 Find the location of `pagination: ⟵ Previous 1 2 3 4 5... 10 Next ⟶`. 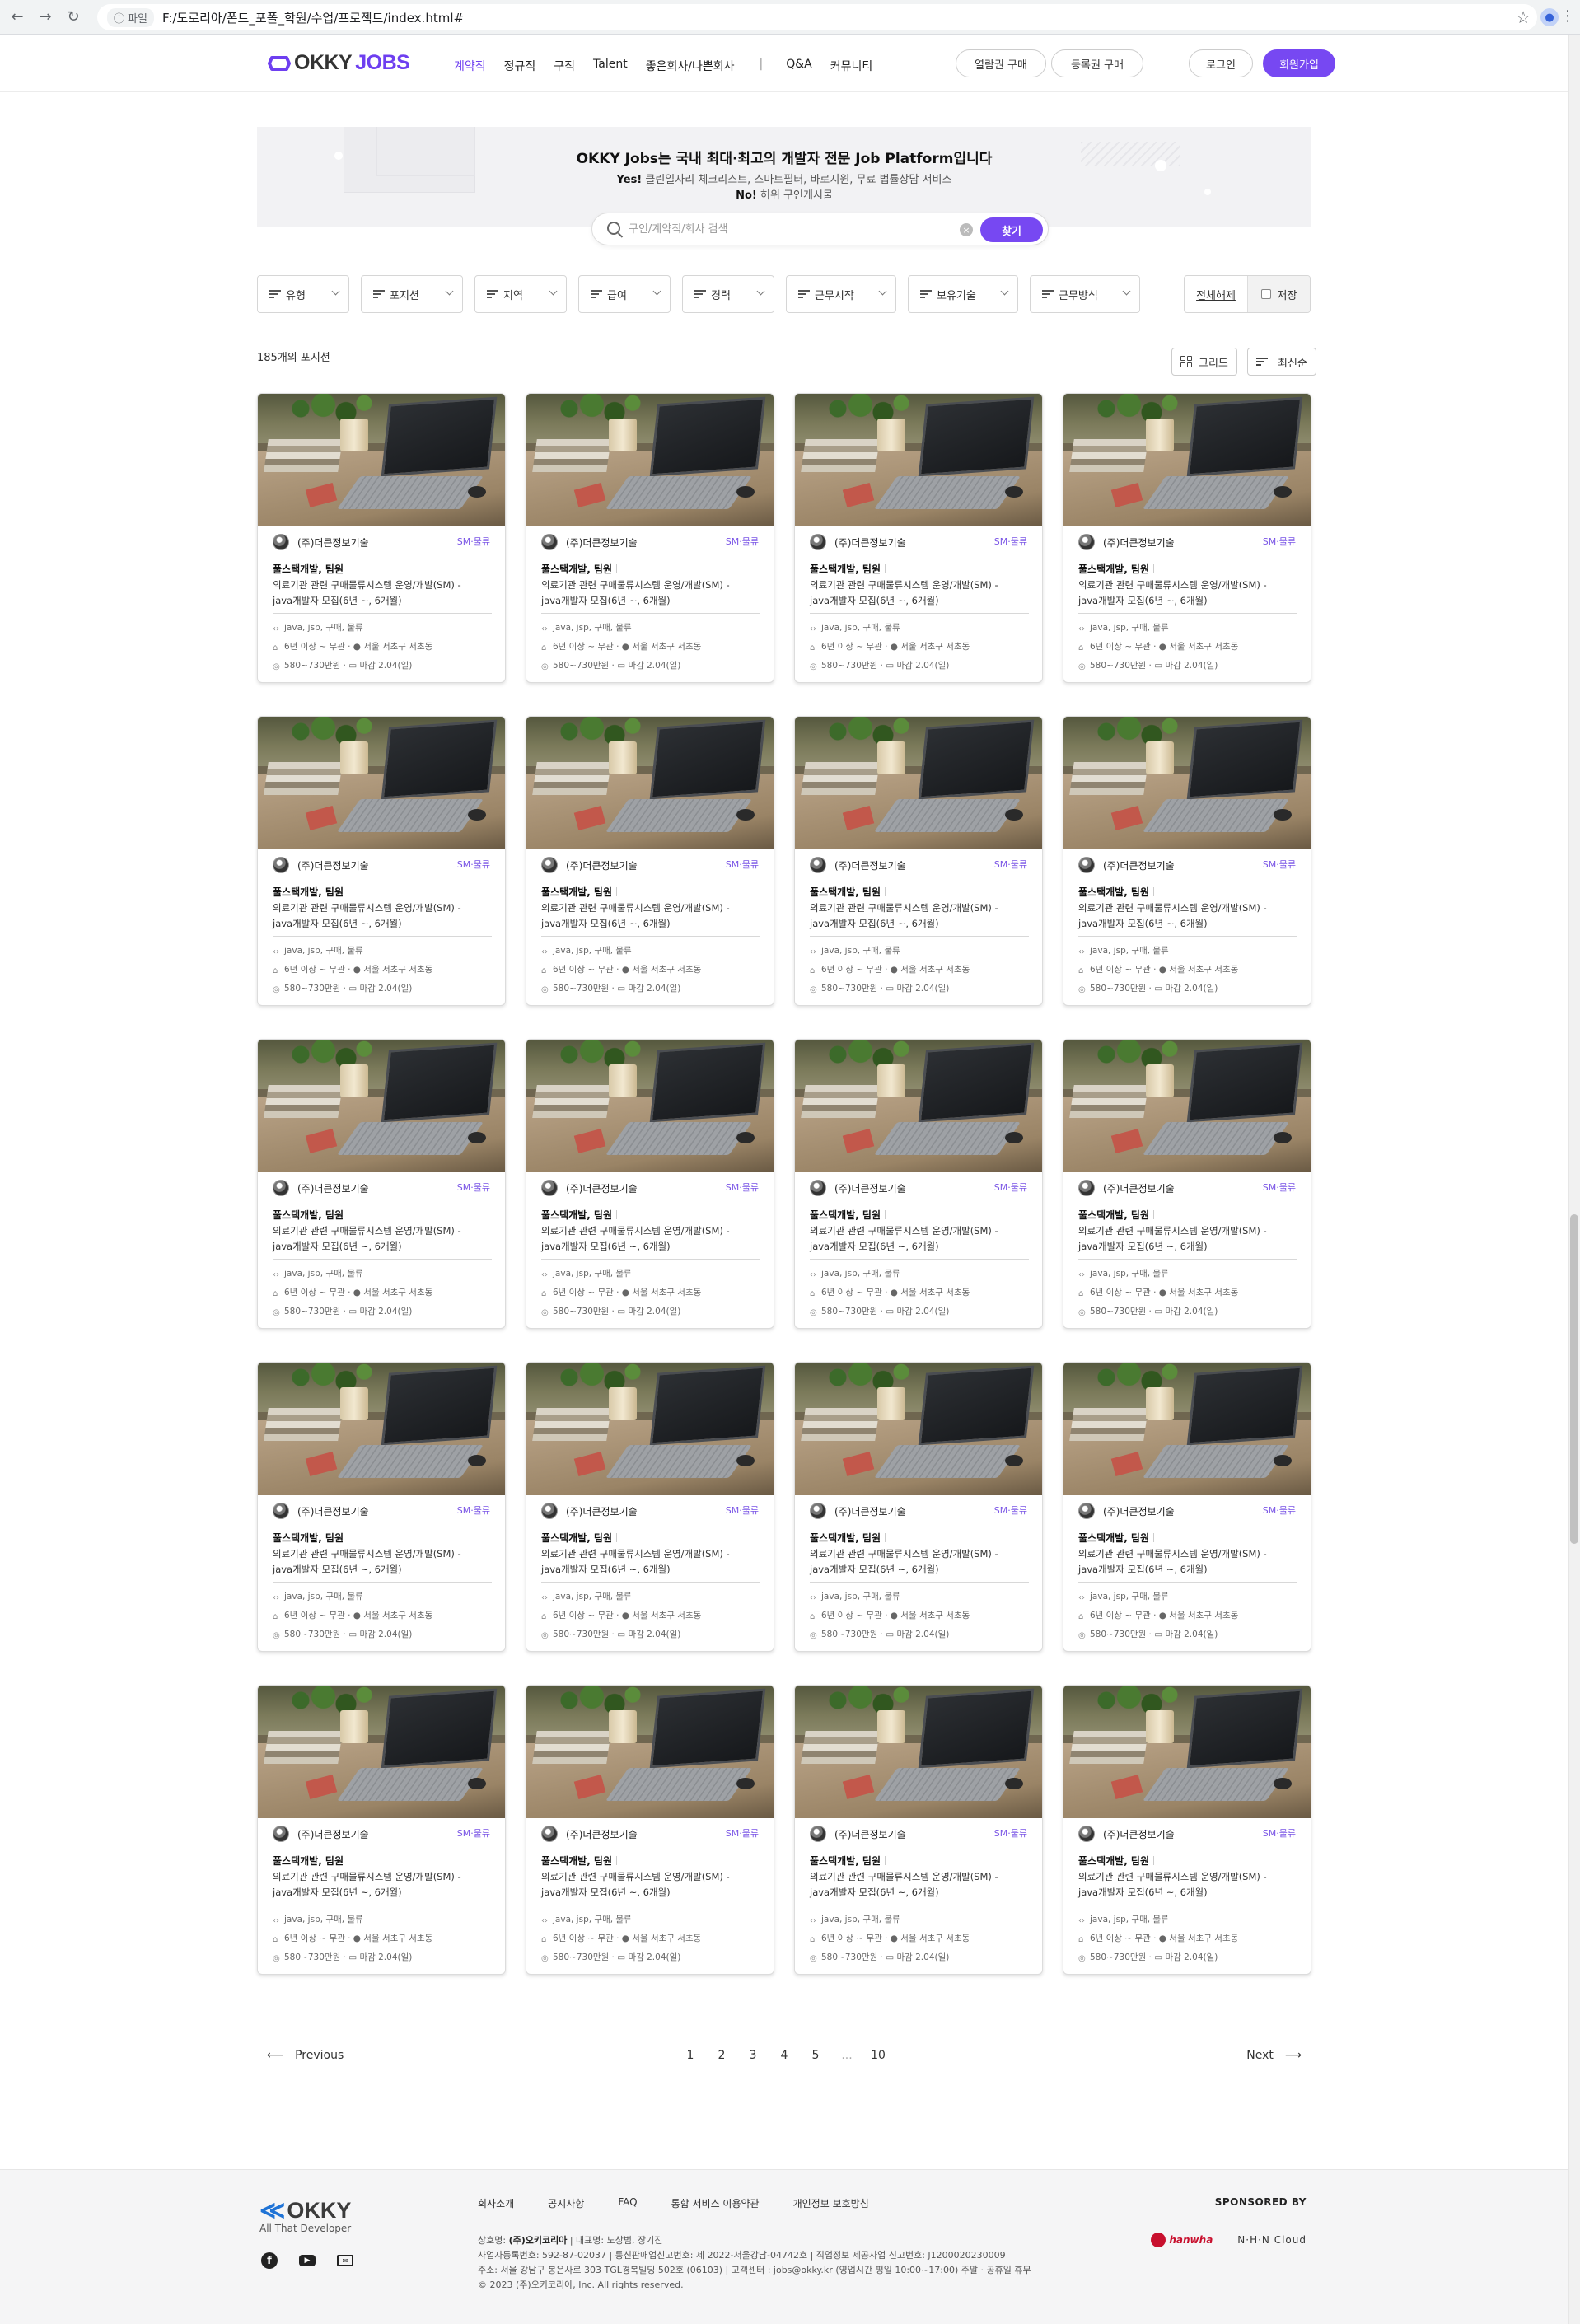

pagination: ⟵ Previous 1 2 3 4 5... 10 Next ⟶ is located at coordinates (784, 2057).